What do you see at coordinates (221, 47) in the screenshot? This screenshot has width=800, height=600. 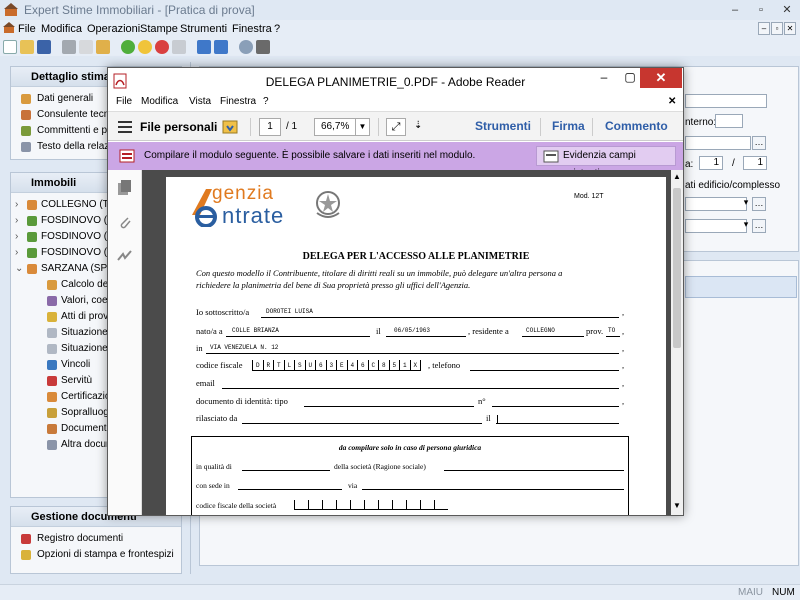 I see `arrow-down-icon` at bounding box center [221, 47].